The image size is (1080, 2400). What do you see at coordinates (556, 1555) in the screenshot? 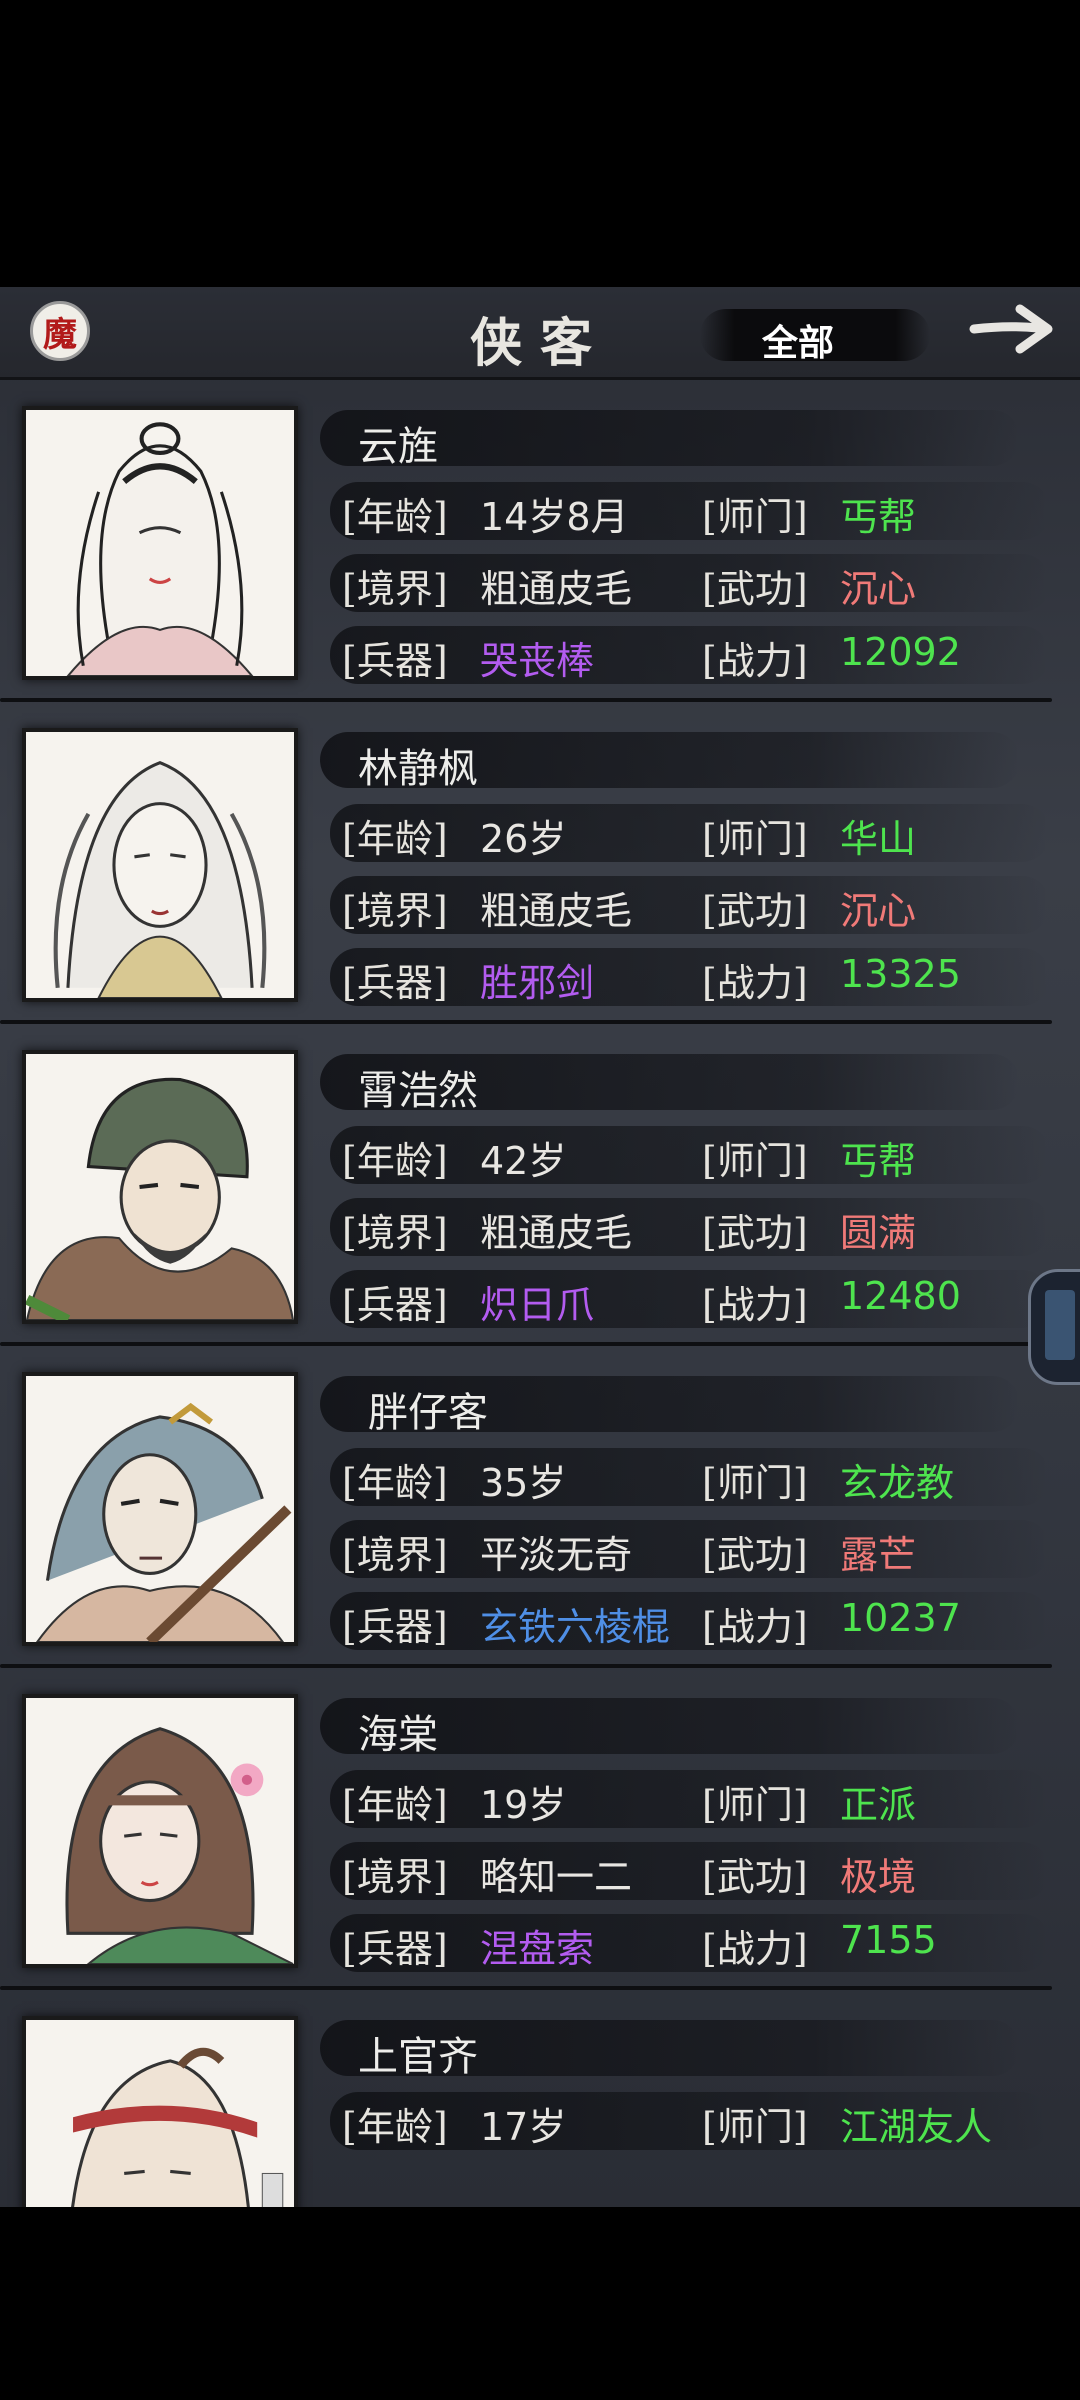
I see `realm-value: 平淡无奇` at bounding box center [556, 1555].